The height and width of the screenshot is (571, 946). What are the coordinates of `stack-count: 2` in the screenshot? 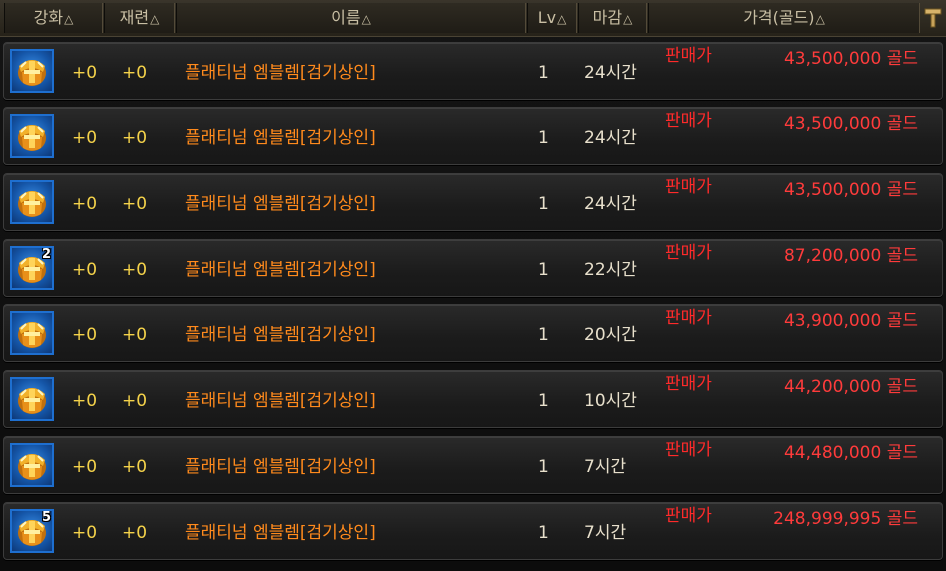 It's located at (46, 254).